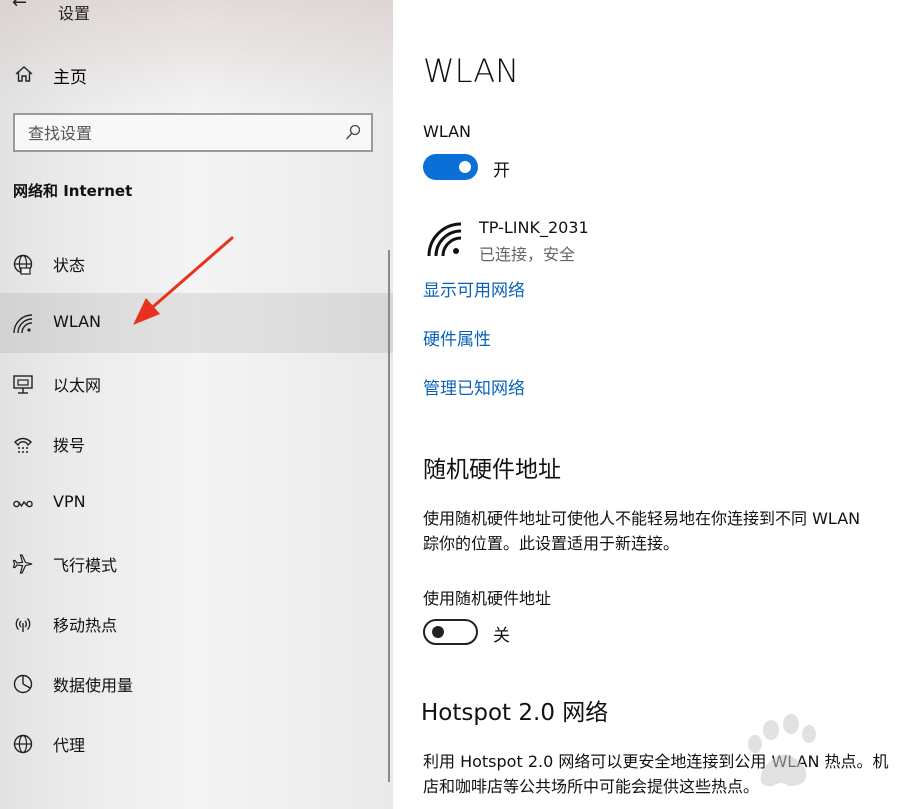  What do you see at coordinates (23, 684) in the screenshot?
I see `data-usage-icon` at bounding box center [23, 684].